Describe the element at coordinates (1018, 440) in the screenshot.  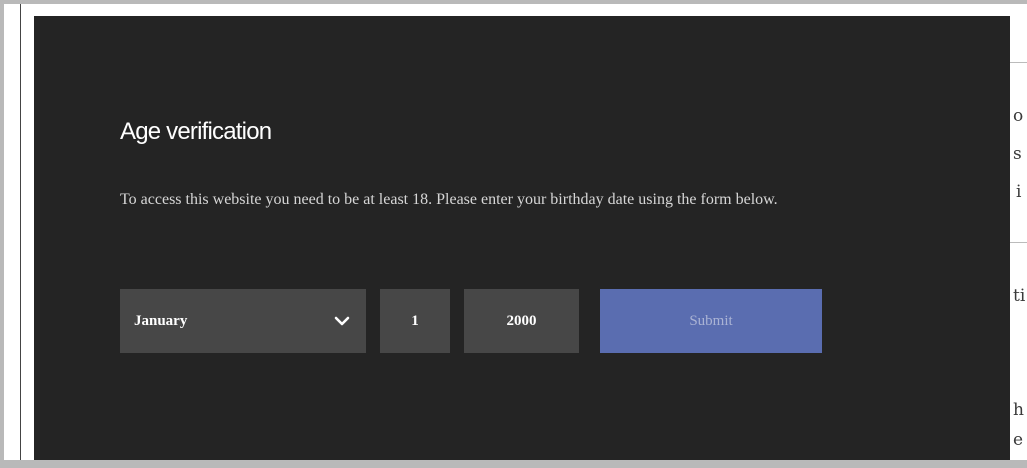
I see `background-text-fragment: e` at that location.